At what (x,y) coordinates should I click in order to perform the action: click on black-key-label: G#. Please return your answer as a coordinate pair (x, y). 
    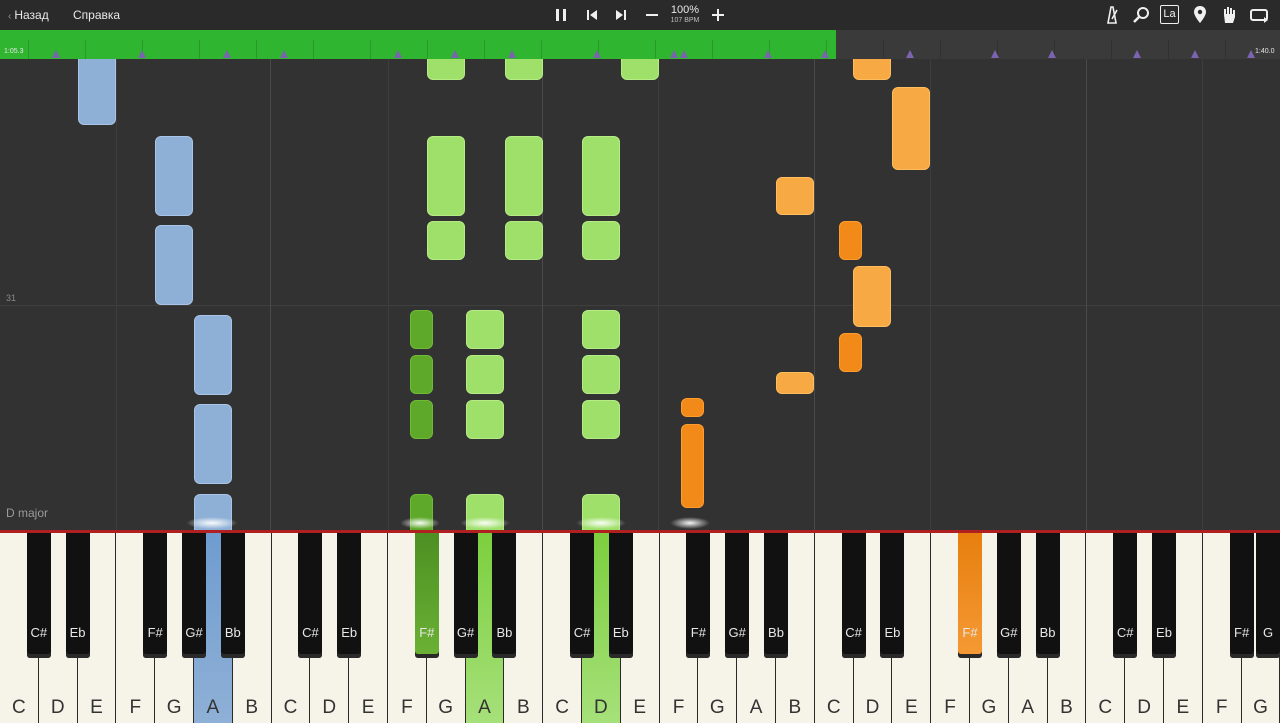
    Looking at the image, I should click on (1009, 632).